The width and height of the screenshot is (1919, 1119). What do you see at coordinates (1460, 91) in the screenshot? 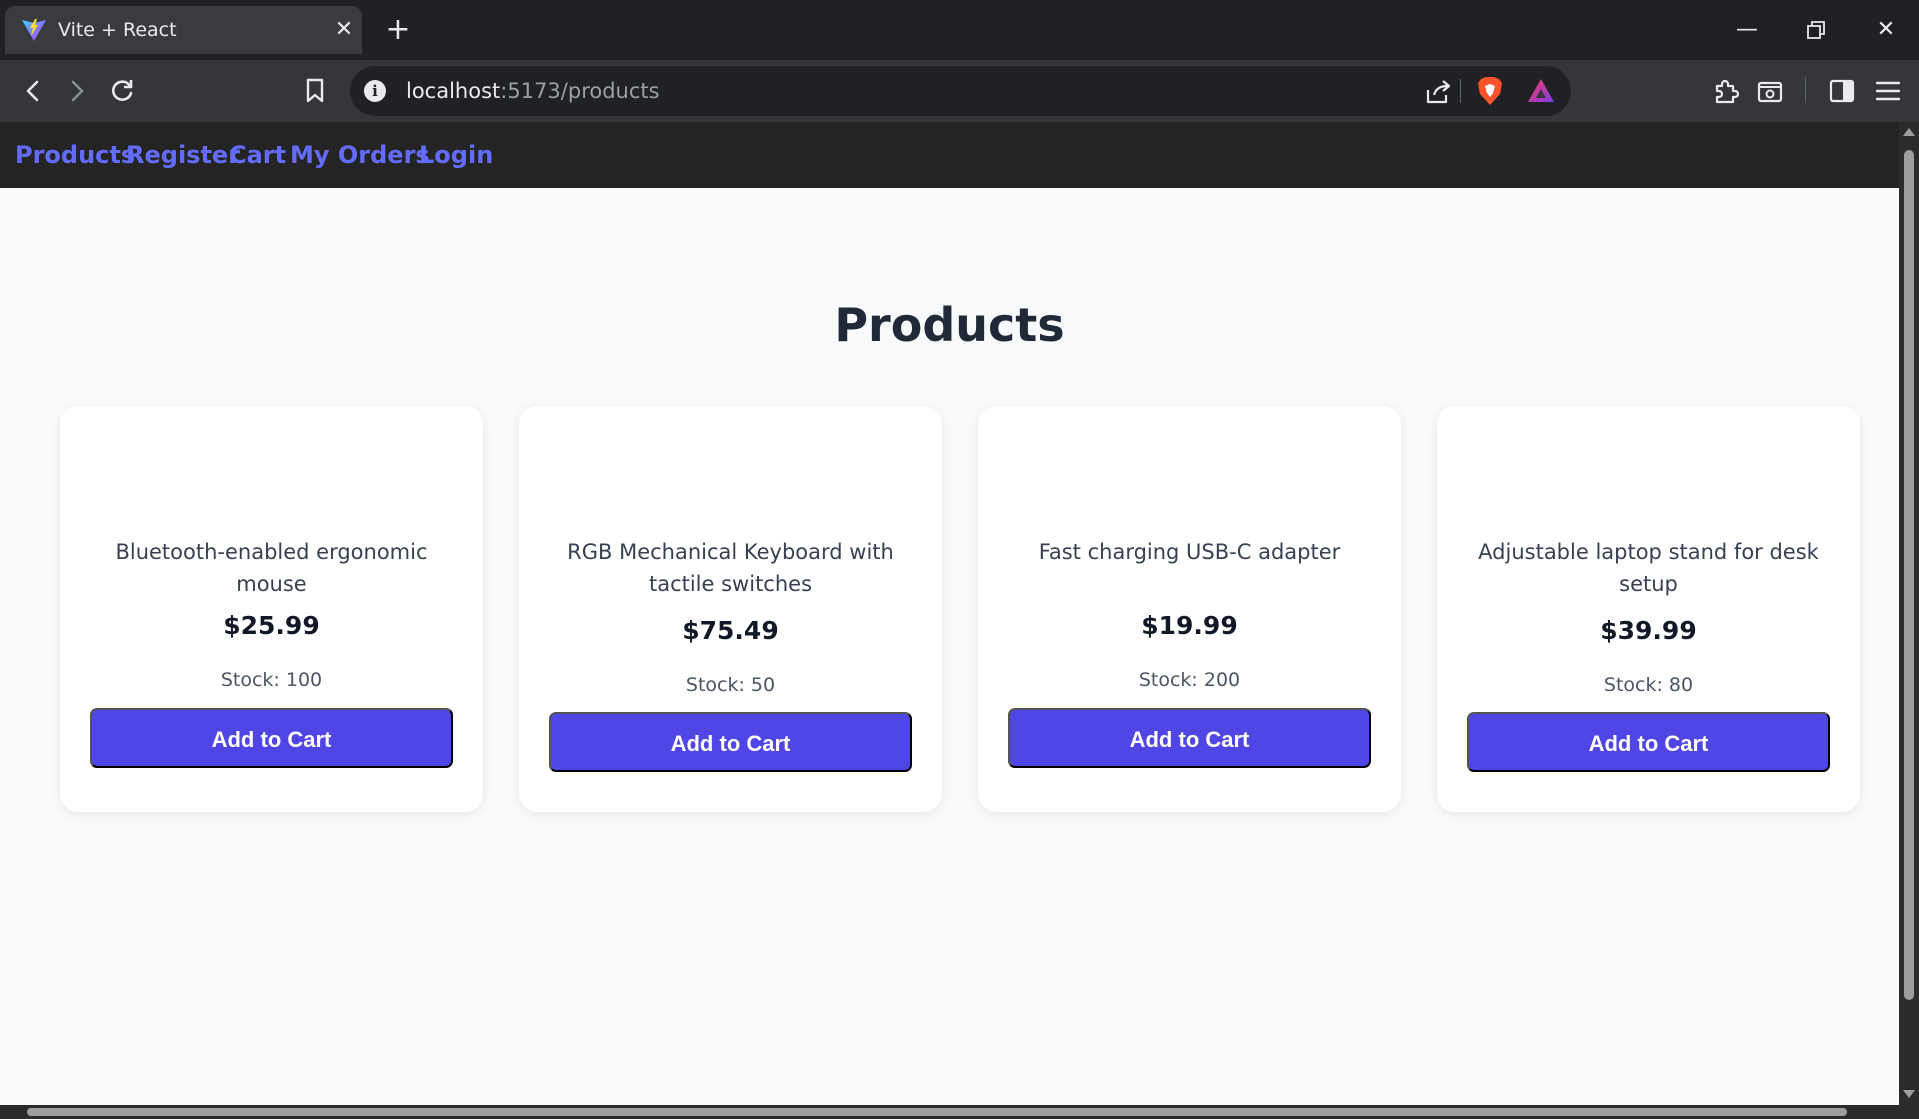
I see `divider` at bounding box center [1460, 91].